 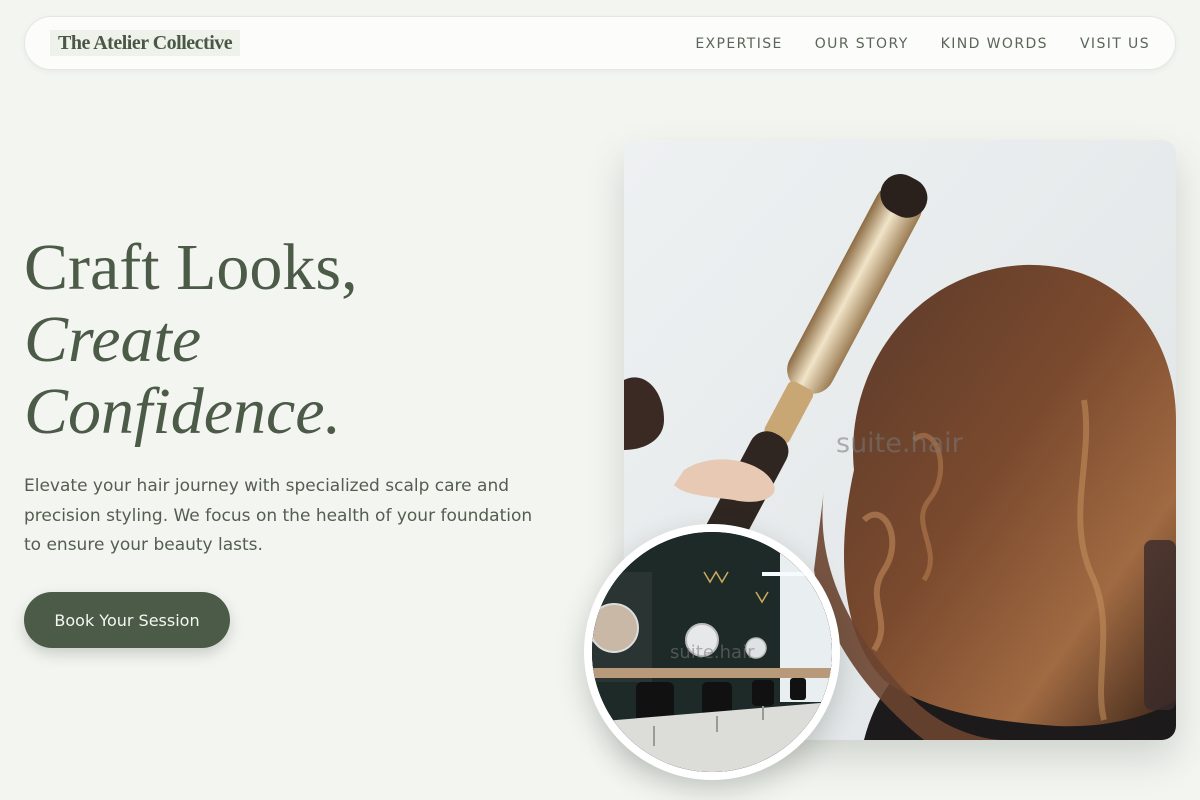 I want to click on salon-interior-illustration, so click(x=712, y=652).